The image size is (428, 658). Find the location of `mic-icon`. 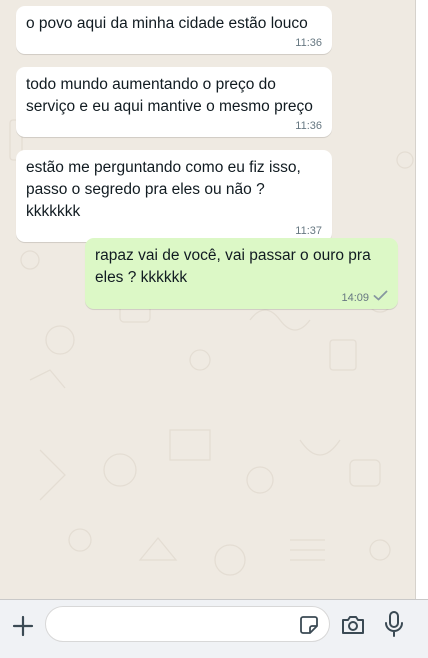

mic-icon is located at coordinates (394, 624).